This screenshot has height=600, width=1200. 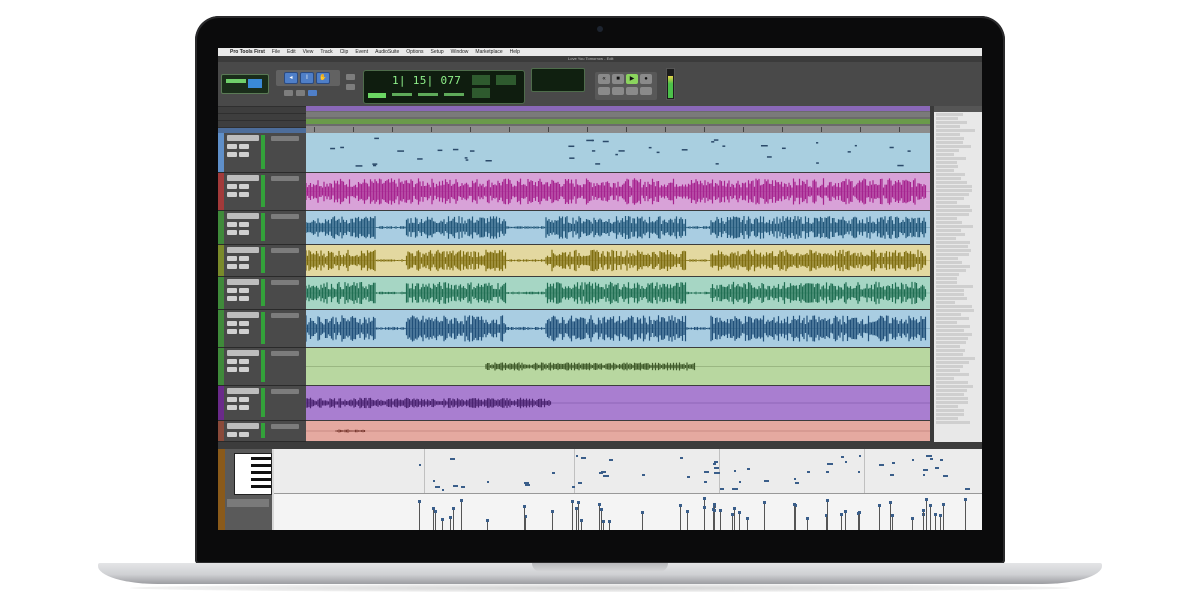 What do you see at coordinates (632, 91) in the screenshot?
I see `countoff-button` at bounding box center [632, 91].